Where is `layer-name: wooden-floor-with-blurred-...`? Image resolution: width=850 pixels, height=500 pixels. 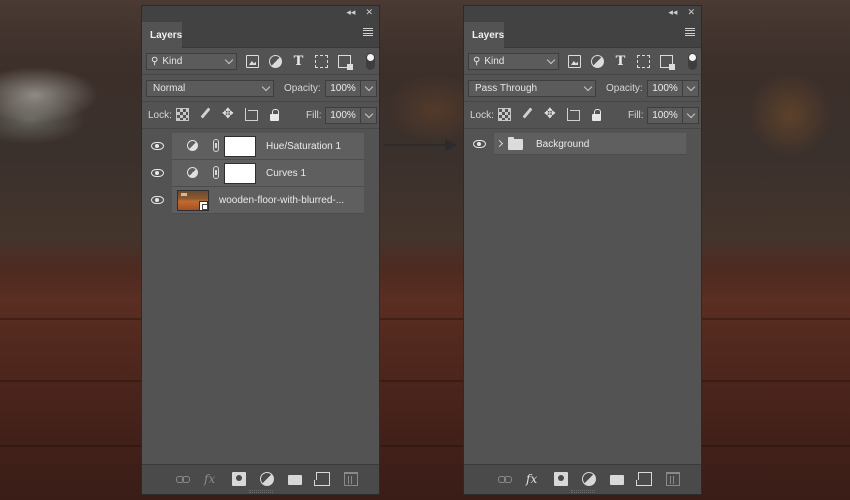
layer-name: wooden-floor-with-blurred-... is located at coordinates (281, 200).